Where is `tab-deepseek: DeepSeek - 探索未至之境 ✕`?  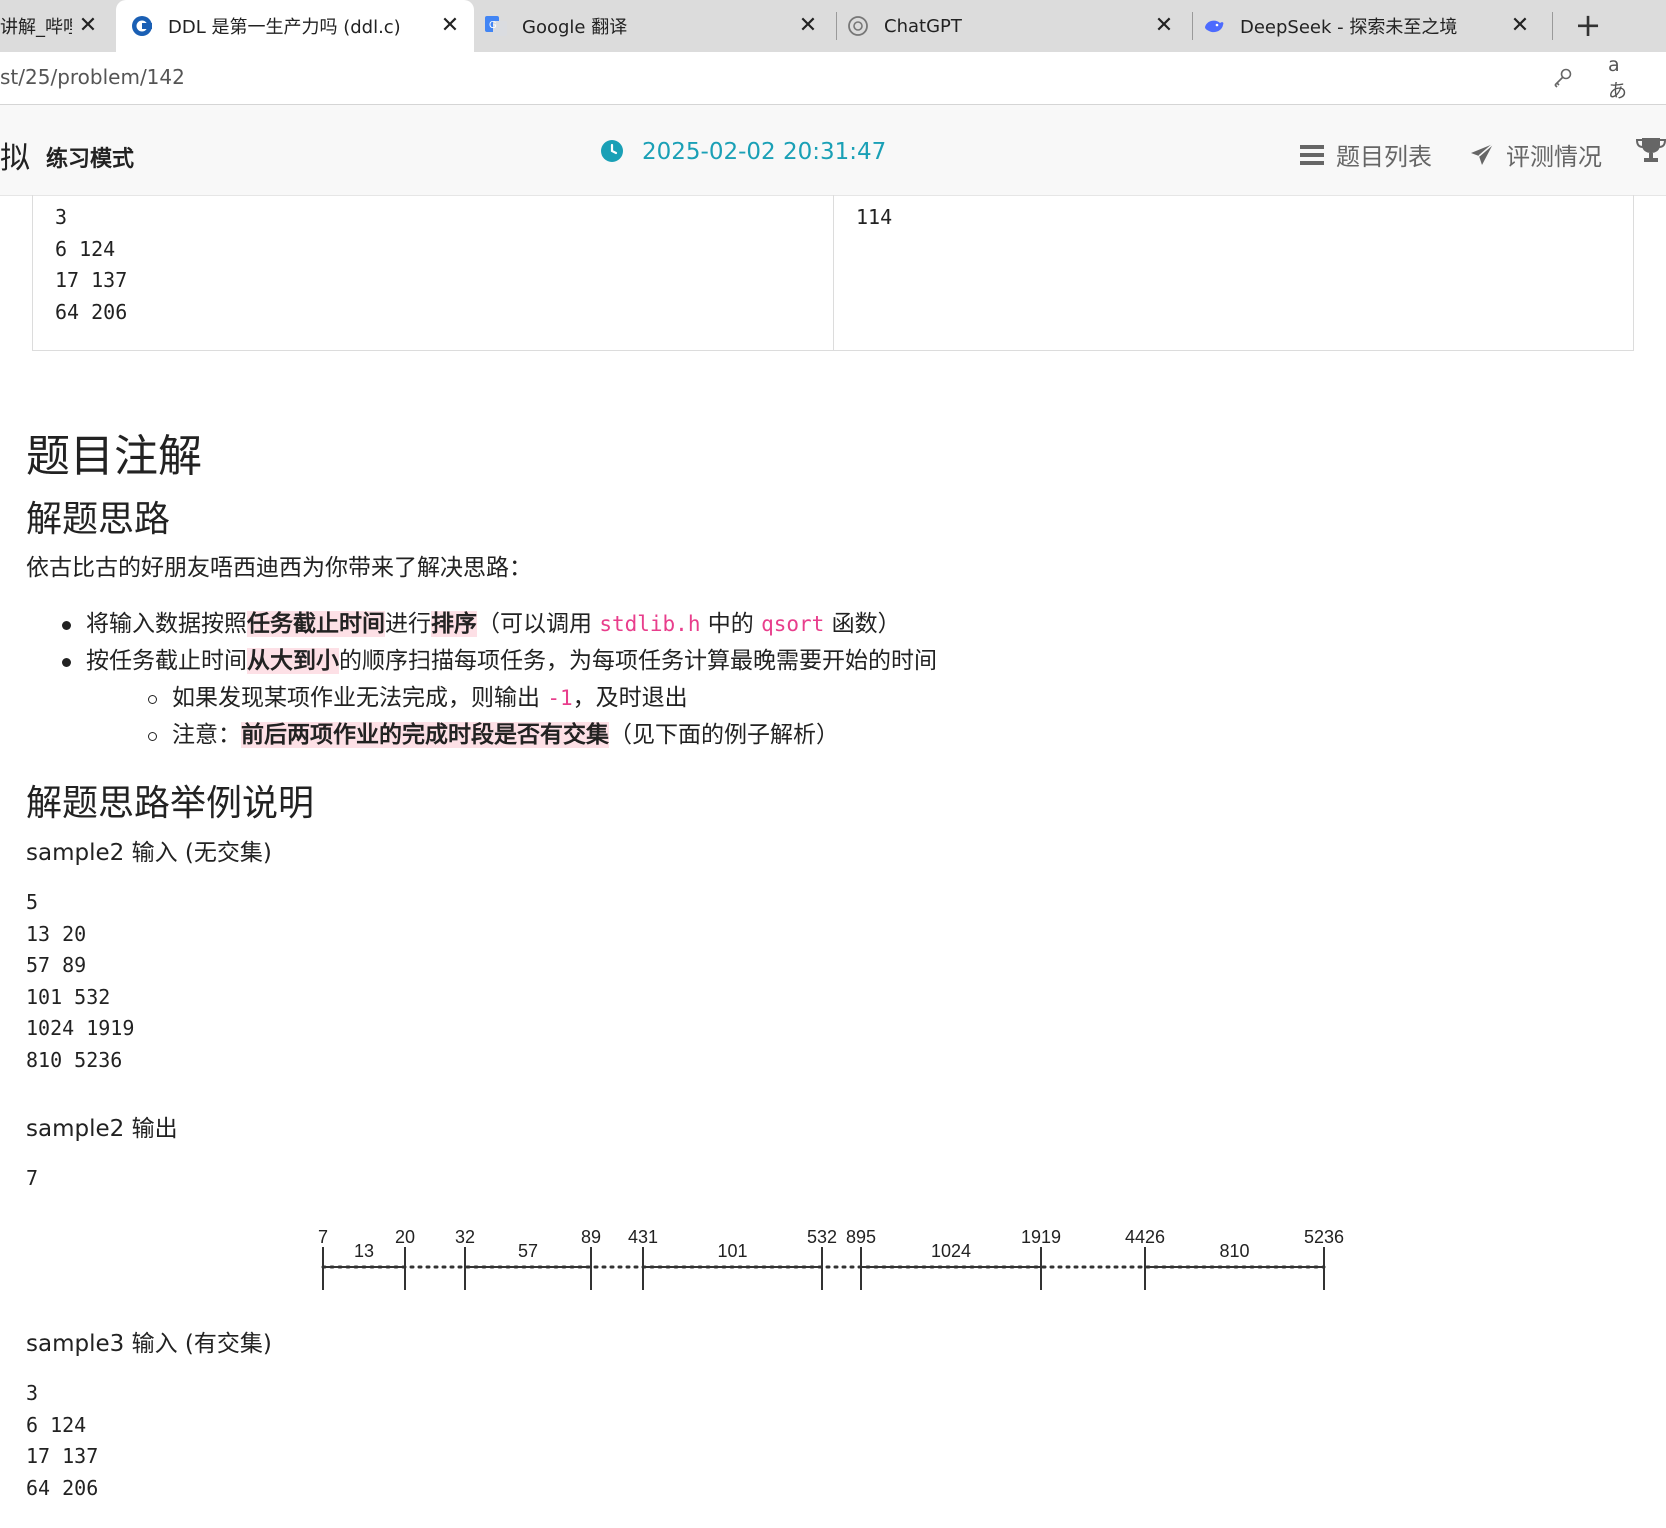 tab-deepseek: DeepSeek - 探索未至之境 ✕ is located at coordinates (1373, 26).